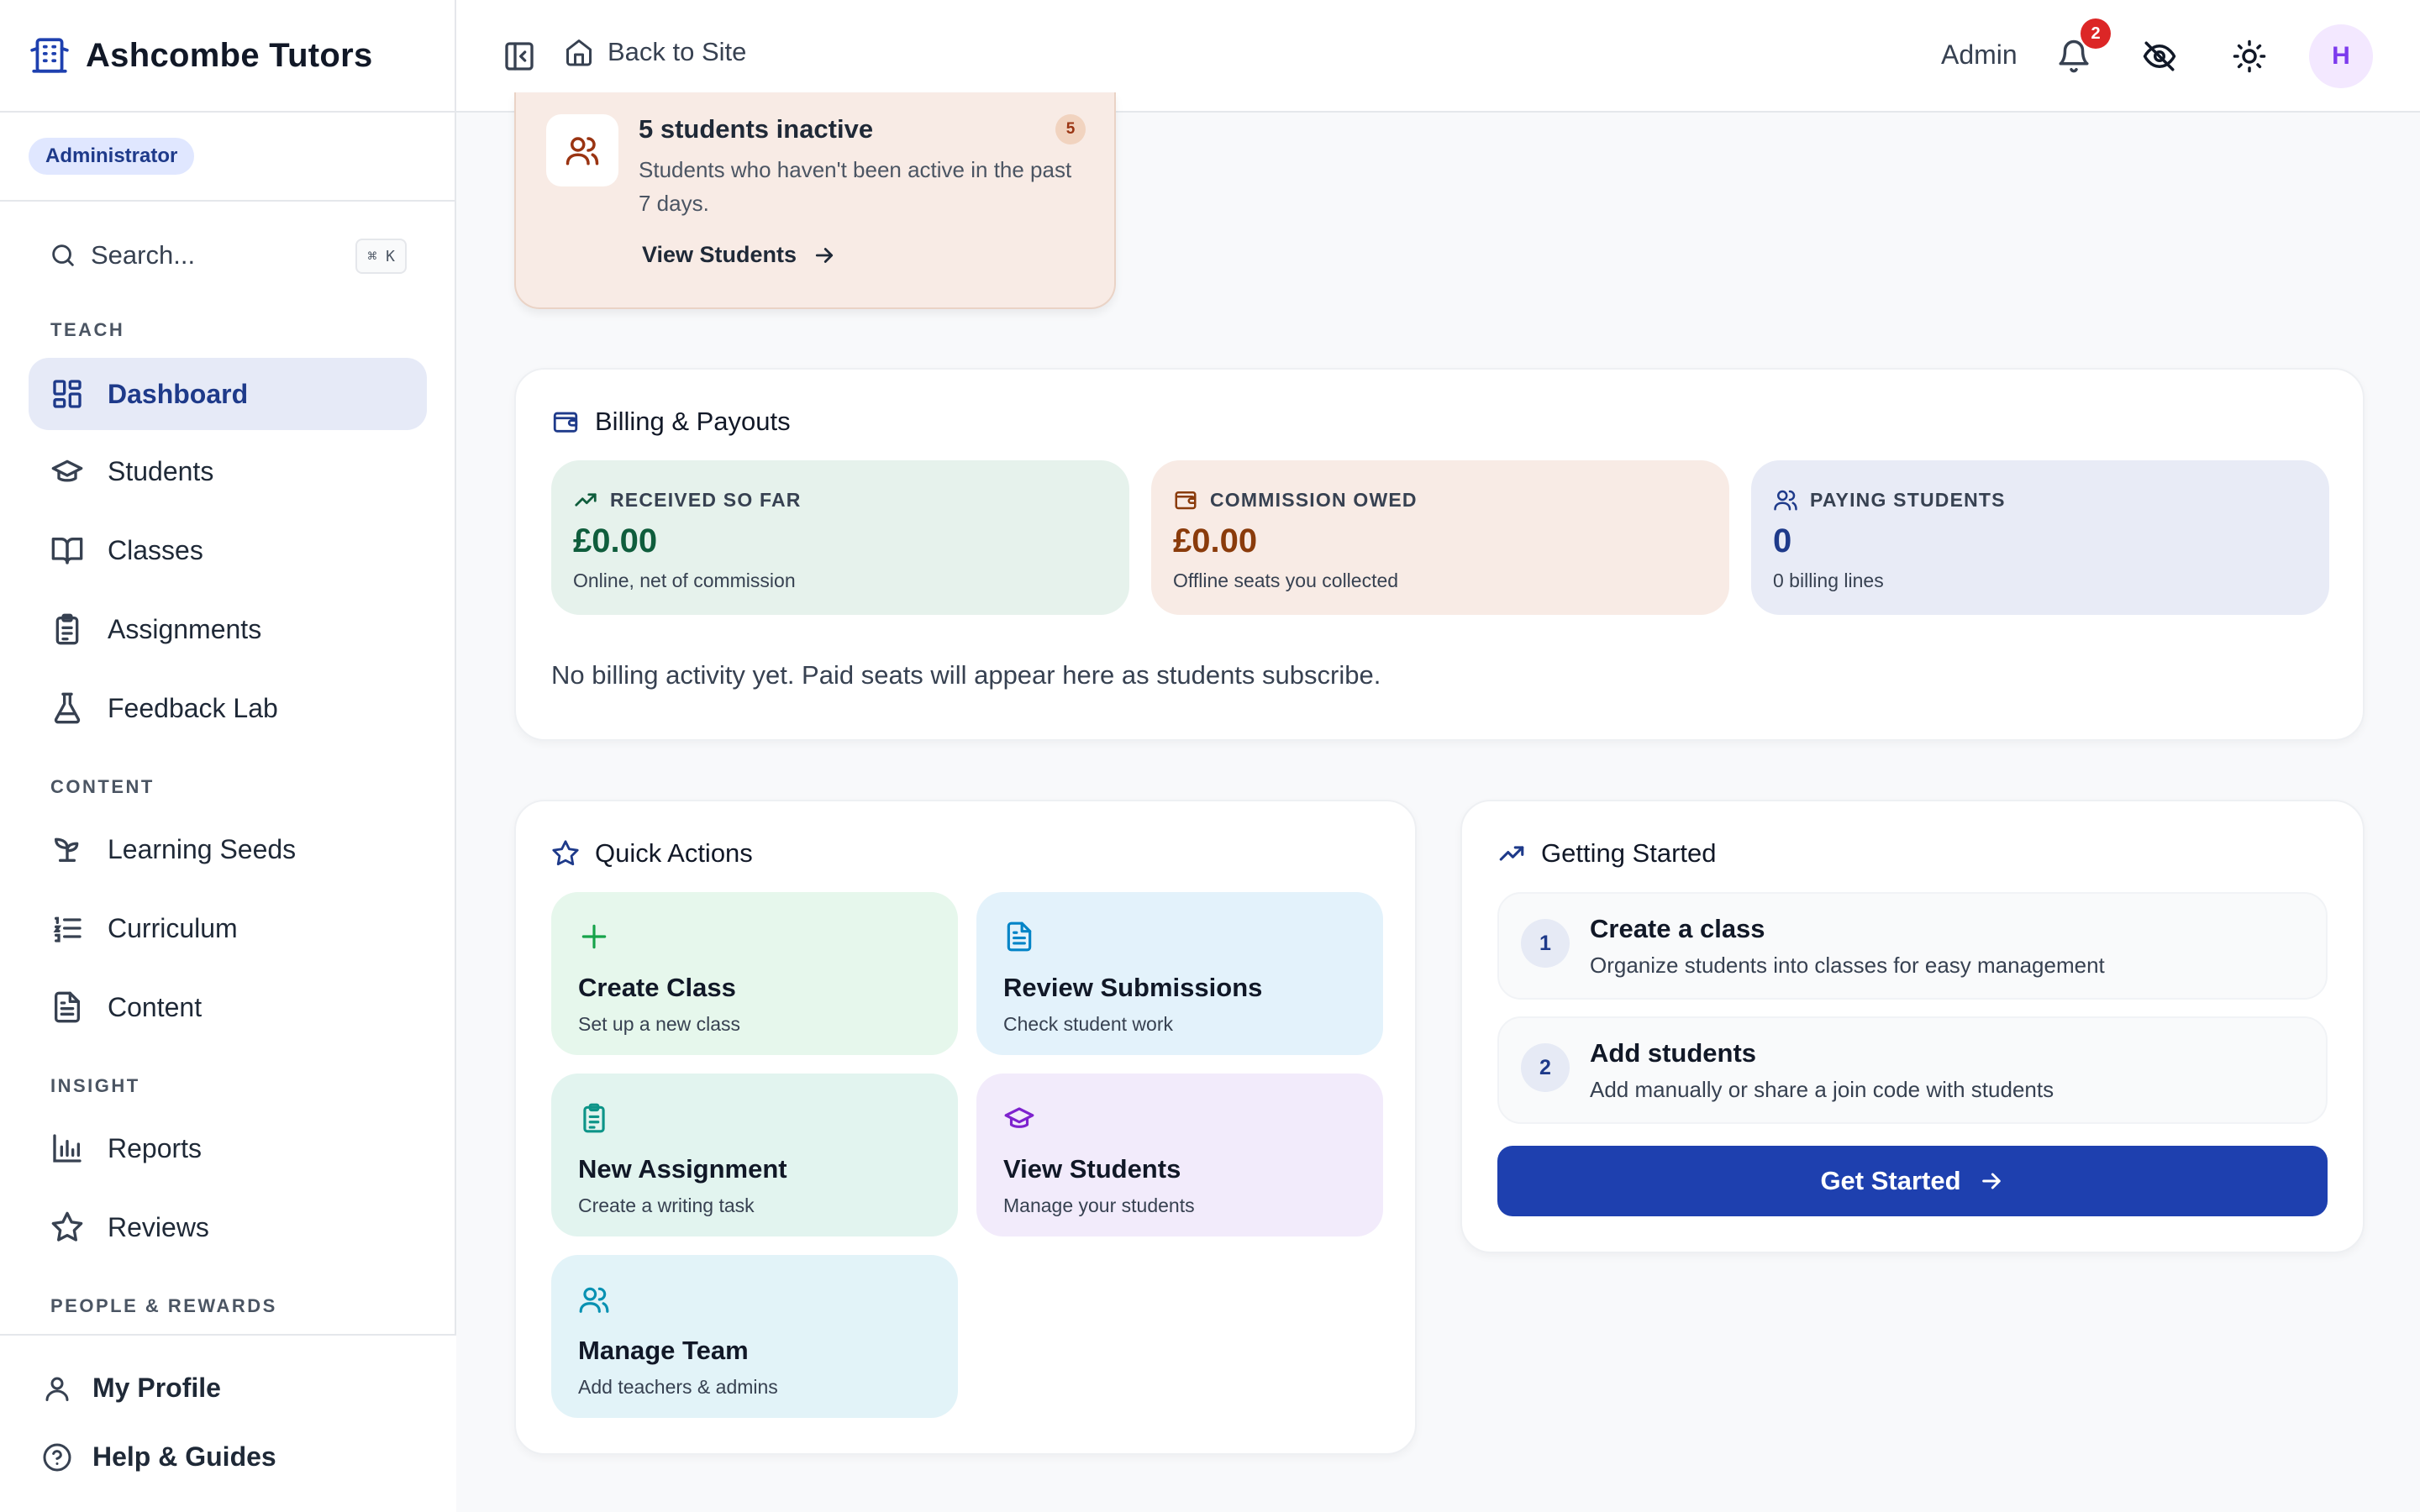 Image resolution: width=2420 pixels, height=1512 pixels. What do you see at coordinates (2159, 56) in the screenshot?
I see `eye-off-icon` at bounding box center [2159, 56].